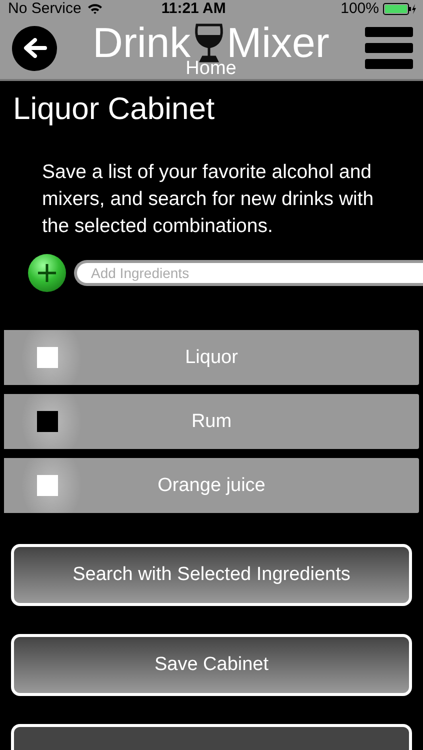  What do you see at coordinates (45, 8) in the screenshot?
I see `carrier-text: No Service` at bounding box center [45, 8].